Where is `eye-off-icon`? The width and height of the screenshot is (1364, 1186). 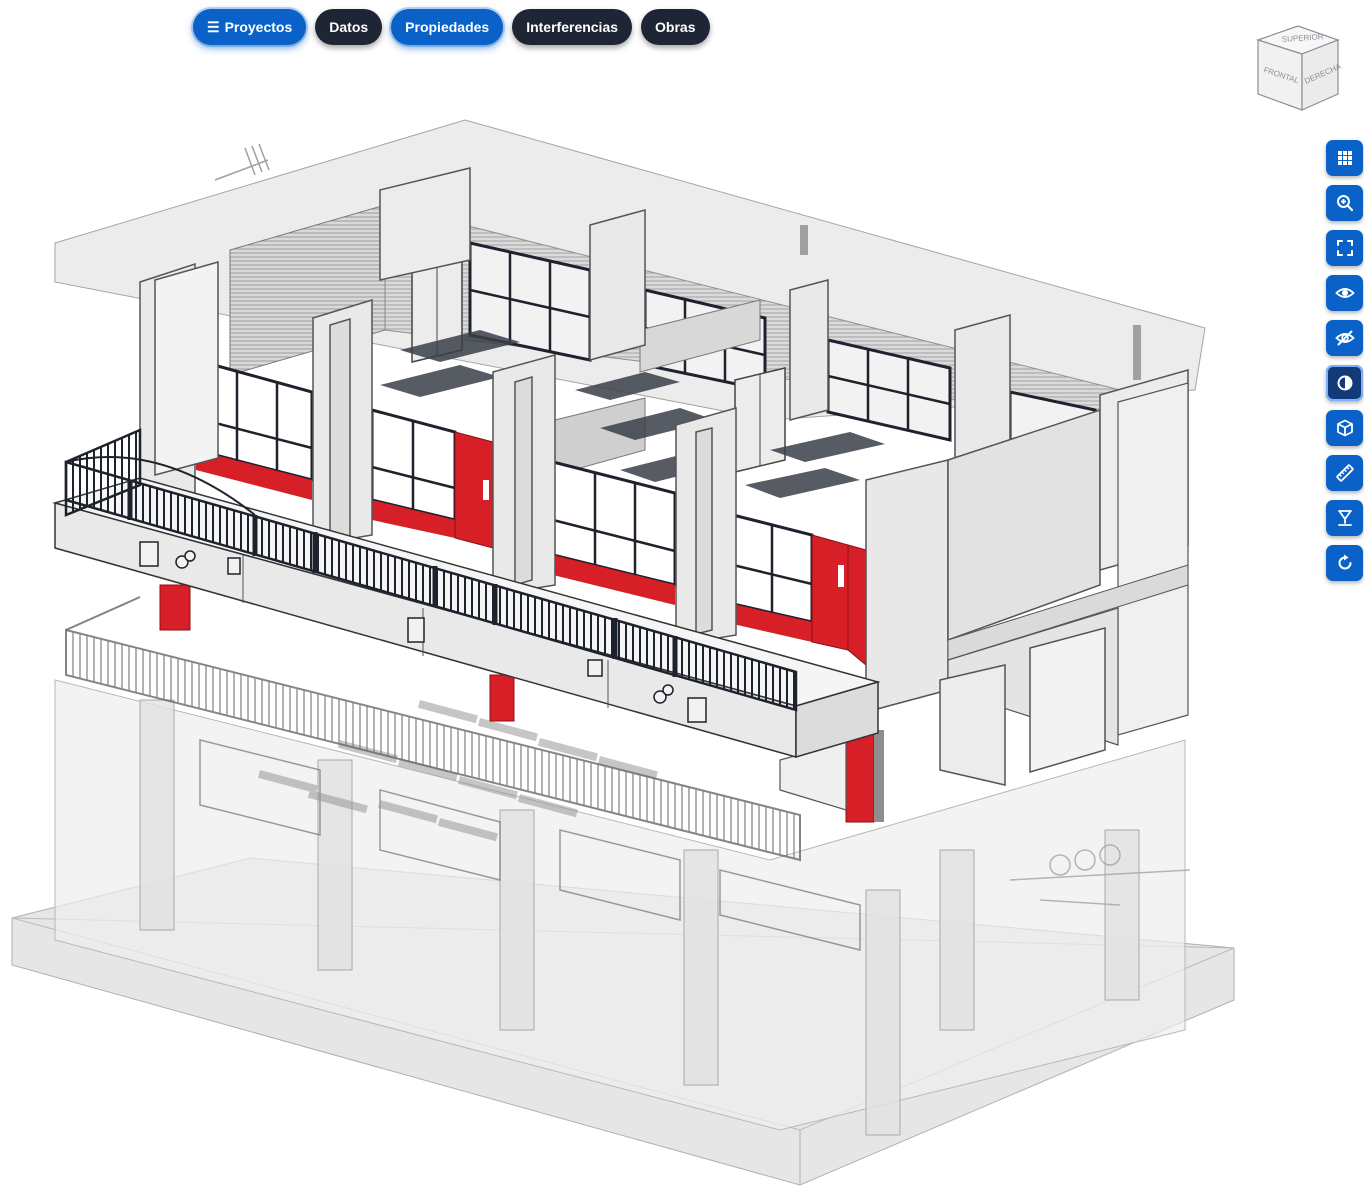
eye-off-icon is located at coordinates (1344, 338).